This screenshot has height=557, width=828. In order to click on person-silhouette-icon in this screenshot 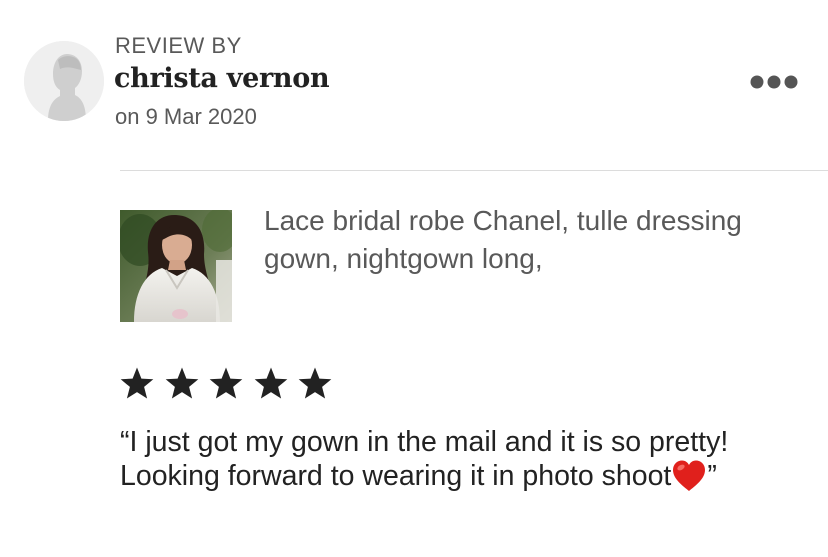, I will do `click(64, 81)`.